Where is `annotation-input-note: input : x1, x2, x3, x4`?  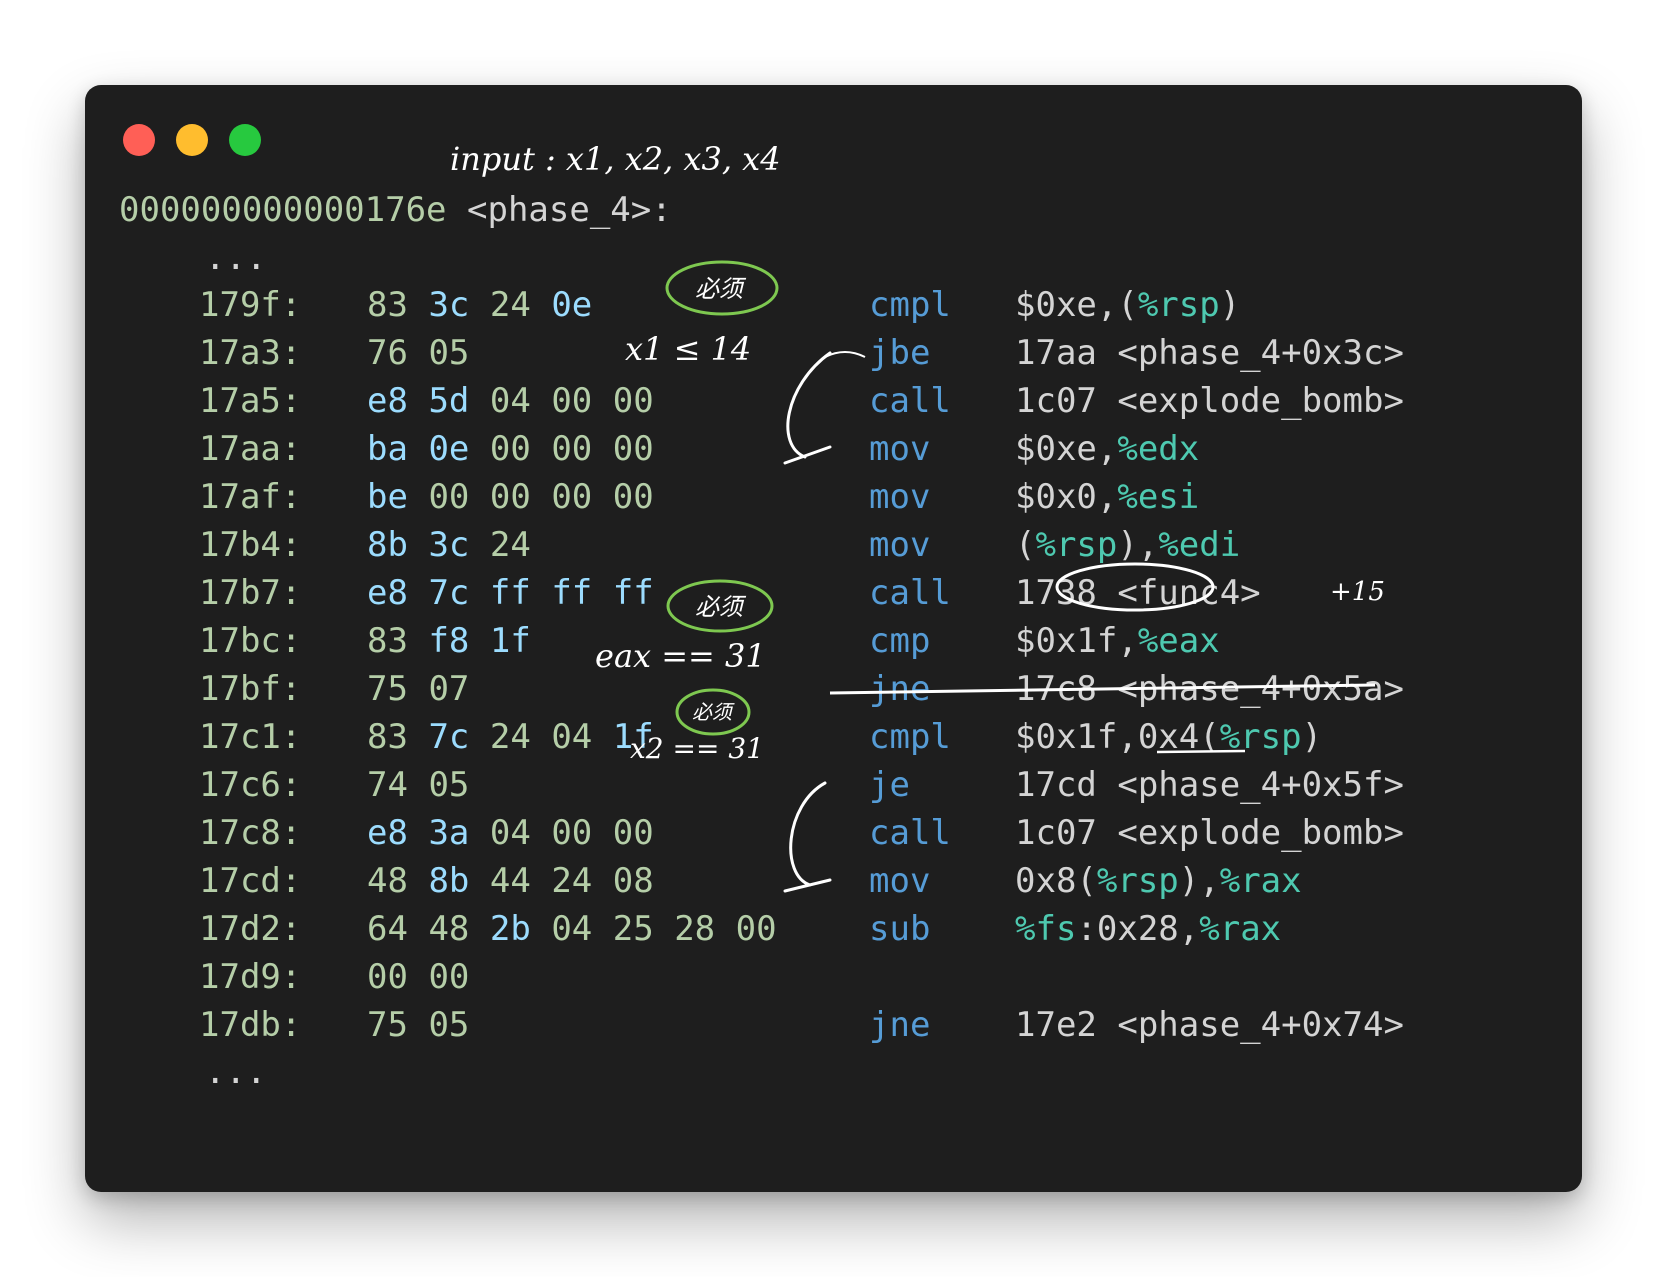 annotation-input-note: input : x1, x2, x3, x4 is located at coordinates (615, 159).